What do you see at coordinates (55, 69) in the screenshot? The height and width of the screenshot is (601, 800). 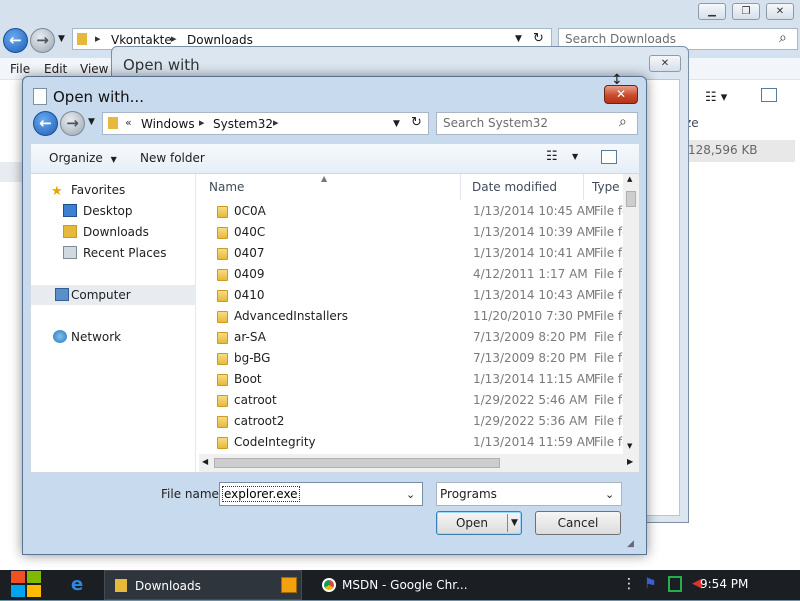 I see `menu-edit: Edit` at bounding box center [55, 69].